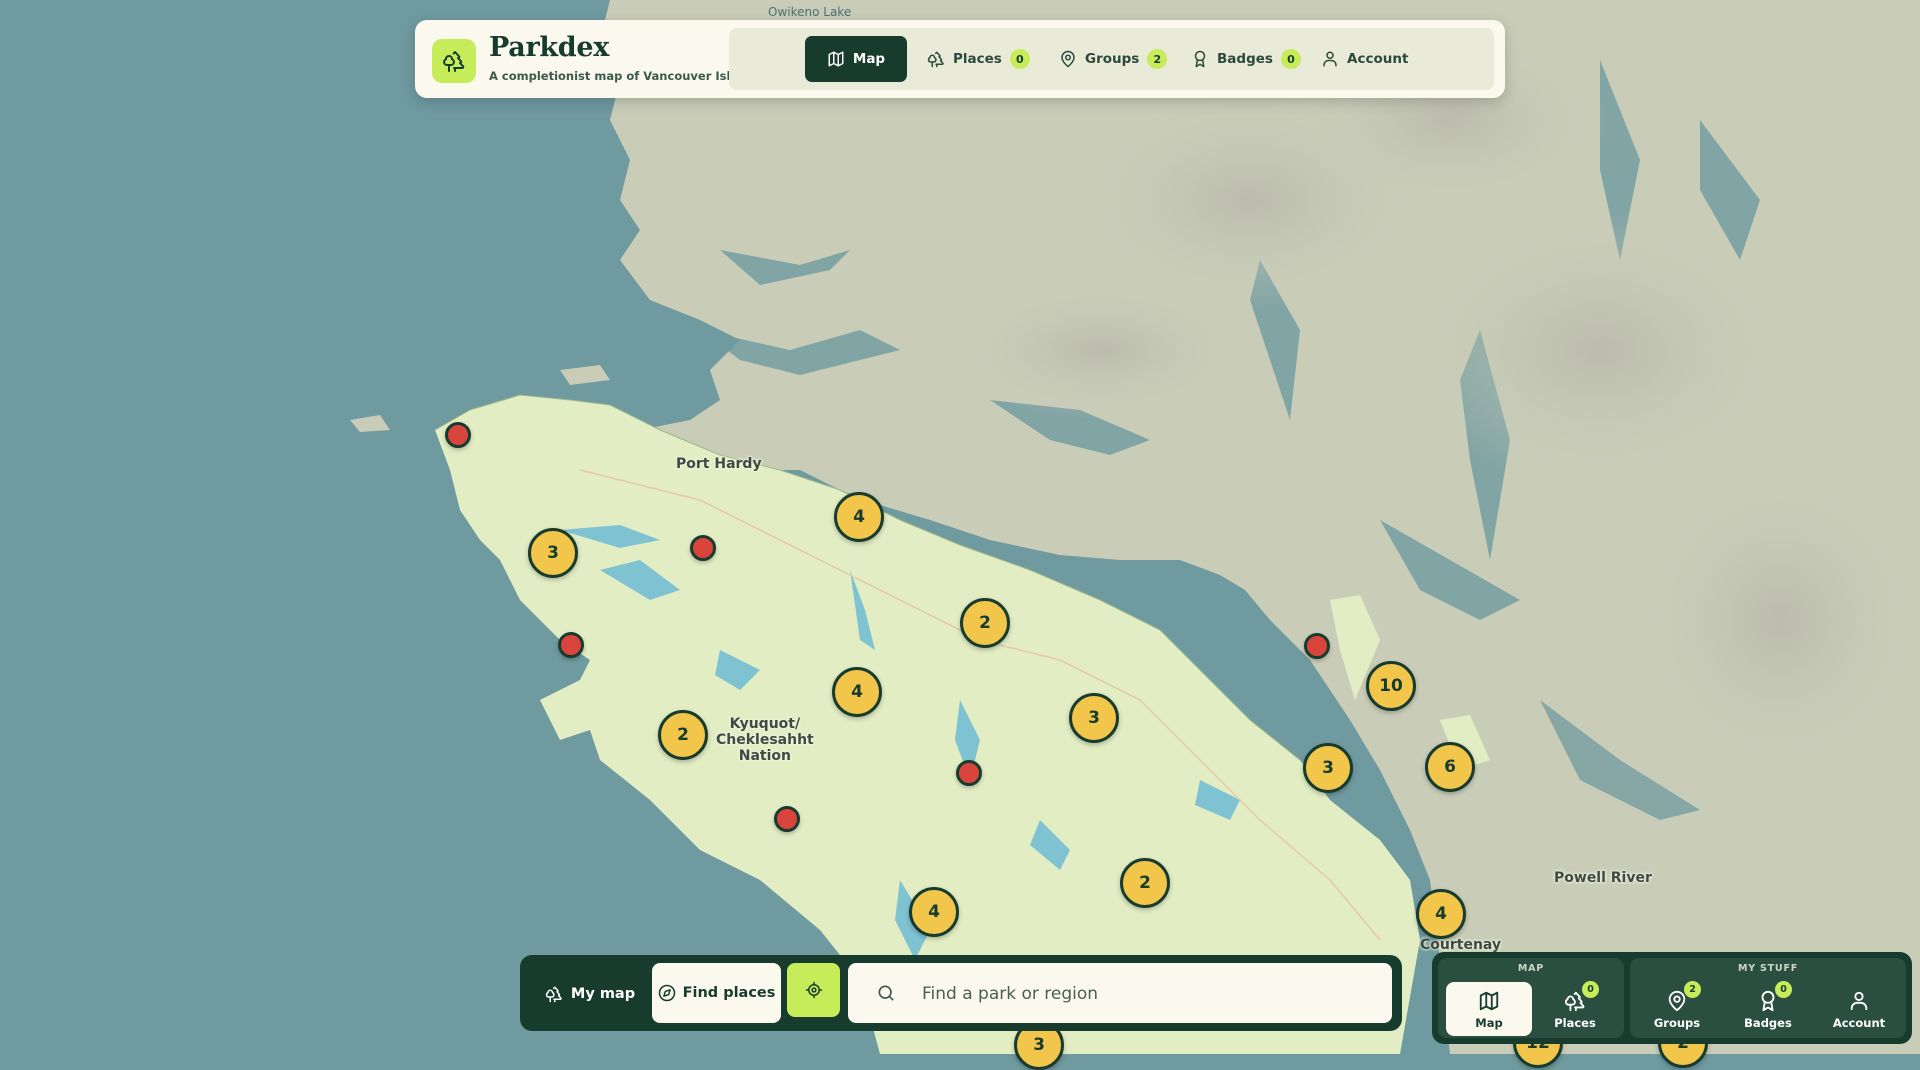  Describe the element at coordinates (1068, 59) in the screenshot. I see `map-pin-icon` at that location.